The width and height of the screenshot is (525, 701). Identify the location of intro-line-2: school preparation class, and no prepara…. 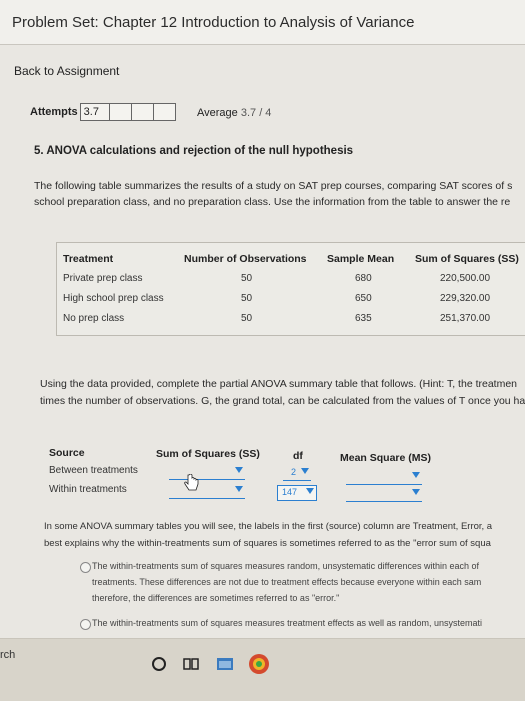
(272, 202).